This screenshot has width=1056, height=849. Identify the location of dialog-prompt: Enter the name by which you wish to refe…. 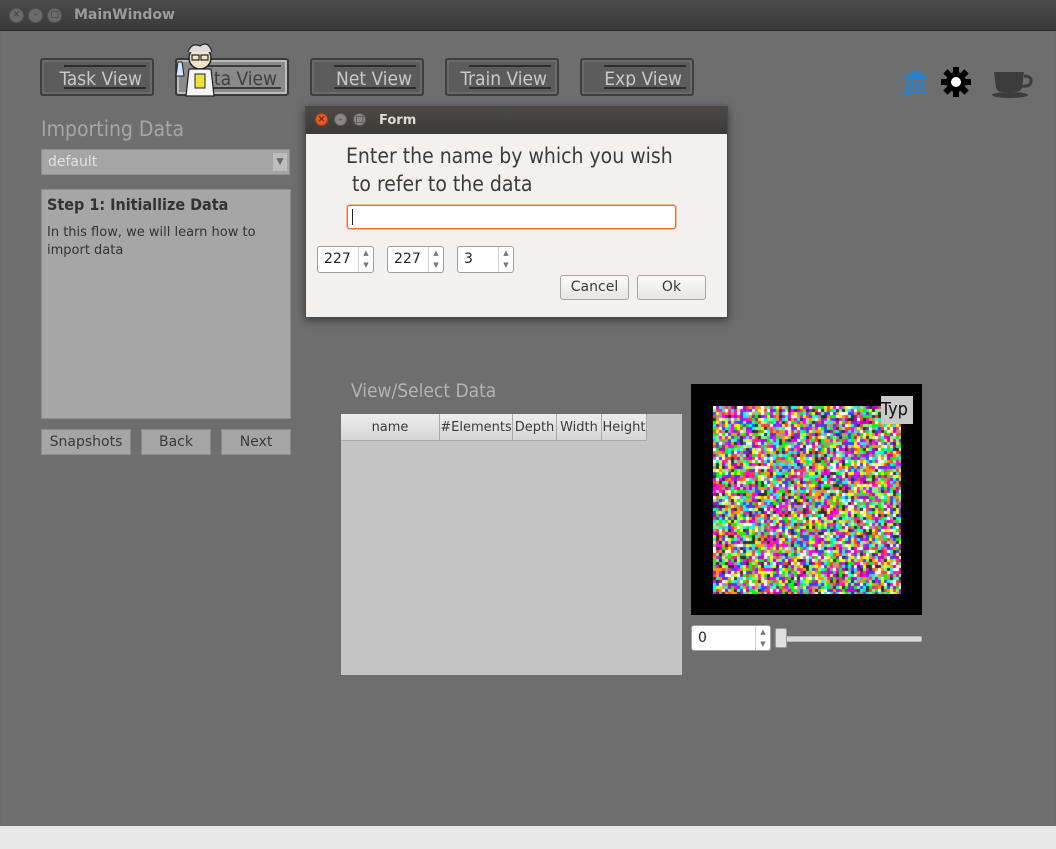
(509, 170).